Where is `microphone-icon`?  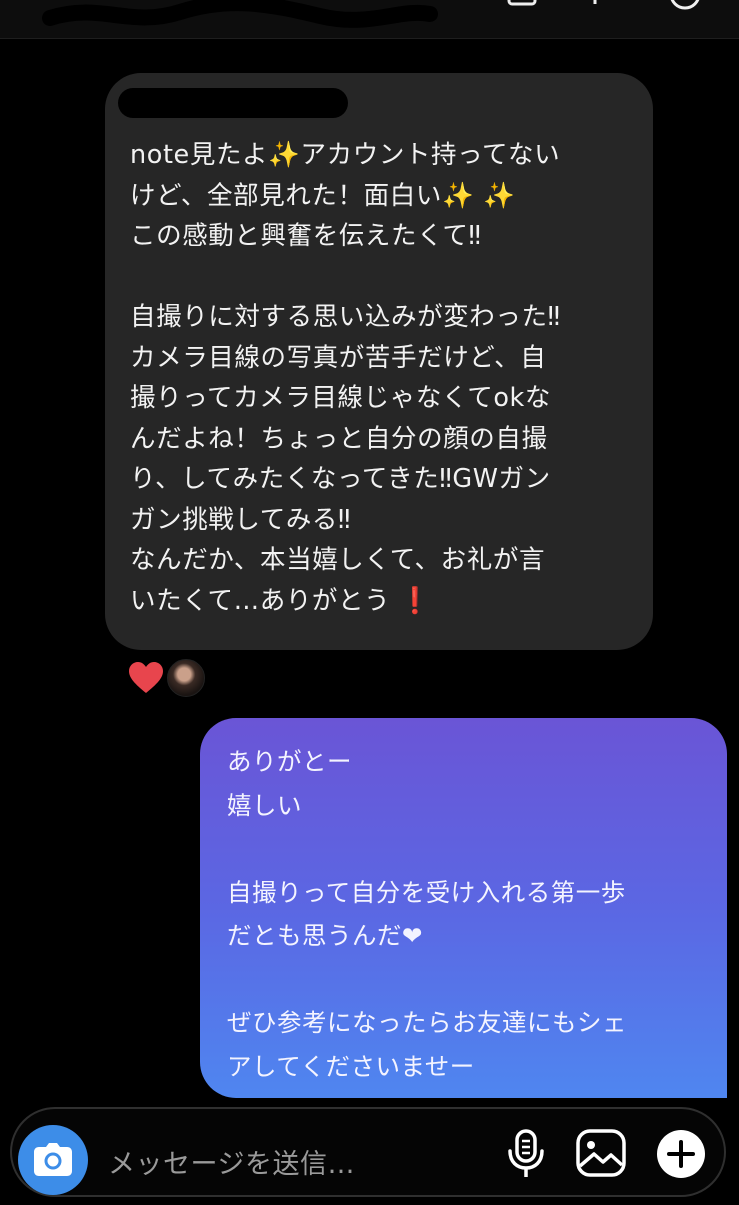 microphone-icon is located at coordinates (526, 1154).